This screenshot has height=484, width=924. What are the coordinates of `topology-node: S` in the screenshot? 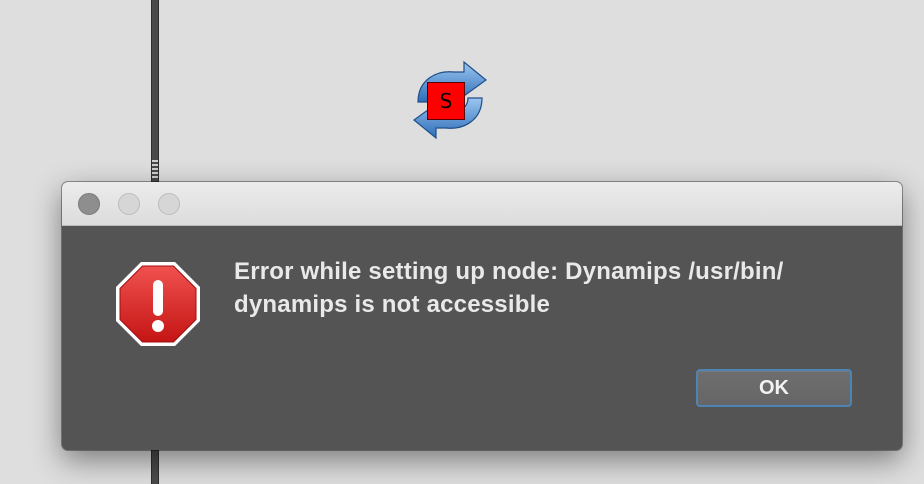 It's located at (450, 100).